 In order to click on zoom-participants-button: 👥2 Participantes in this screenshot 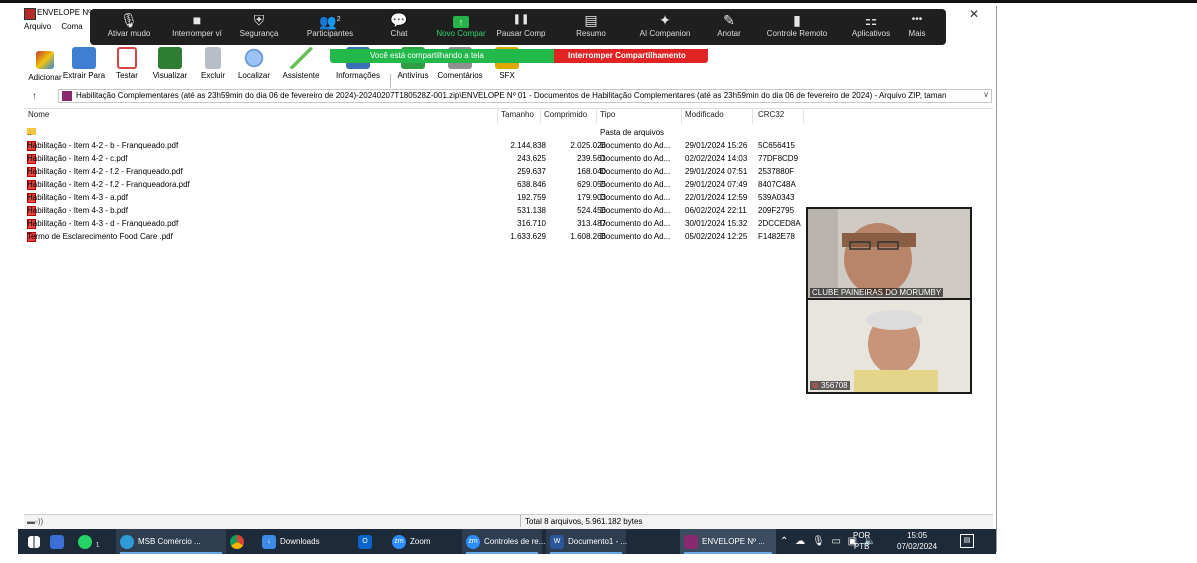, I will do `click(330, 27)`.